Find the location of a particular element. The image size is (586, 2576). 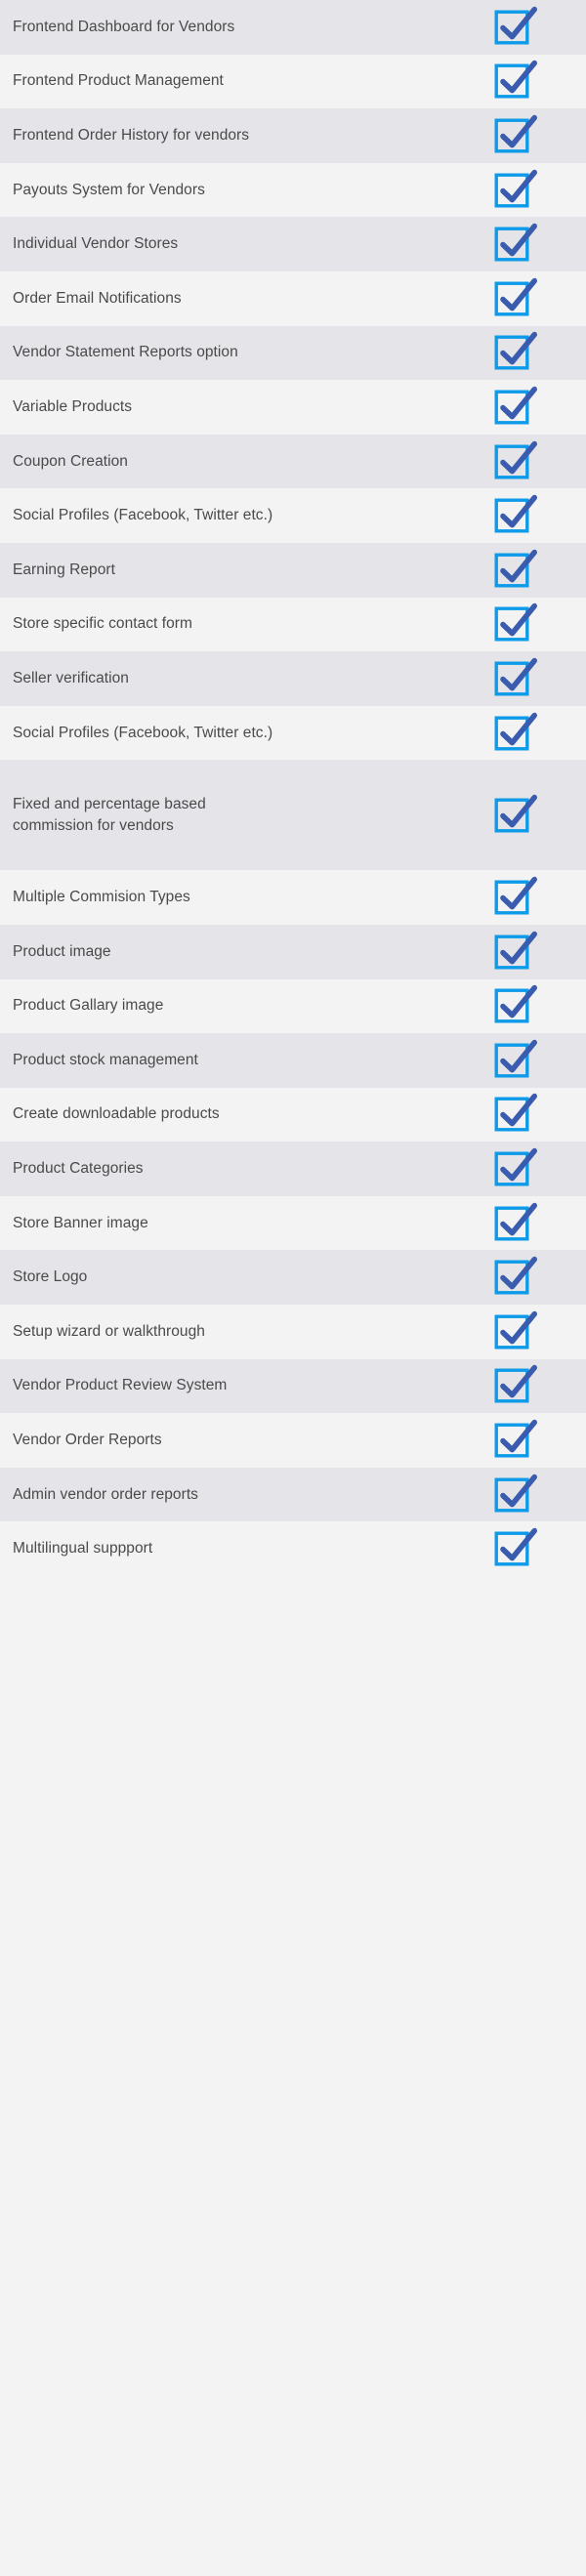

feature-row: Frontend Order History for vendors is located at coordinates (293, 135).